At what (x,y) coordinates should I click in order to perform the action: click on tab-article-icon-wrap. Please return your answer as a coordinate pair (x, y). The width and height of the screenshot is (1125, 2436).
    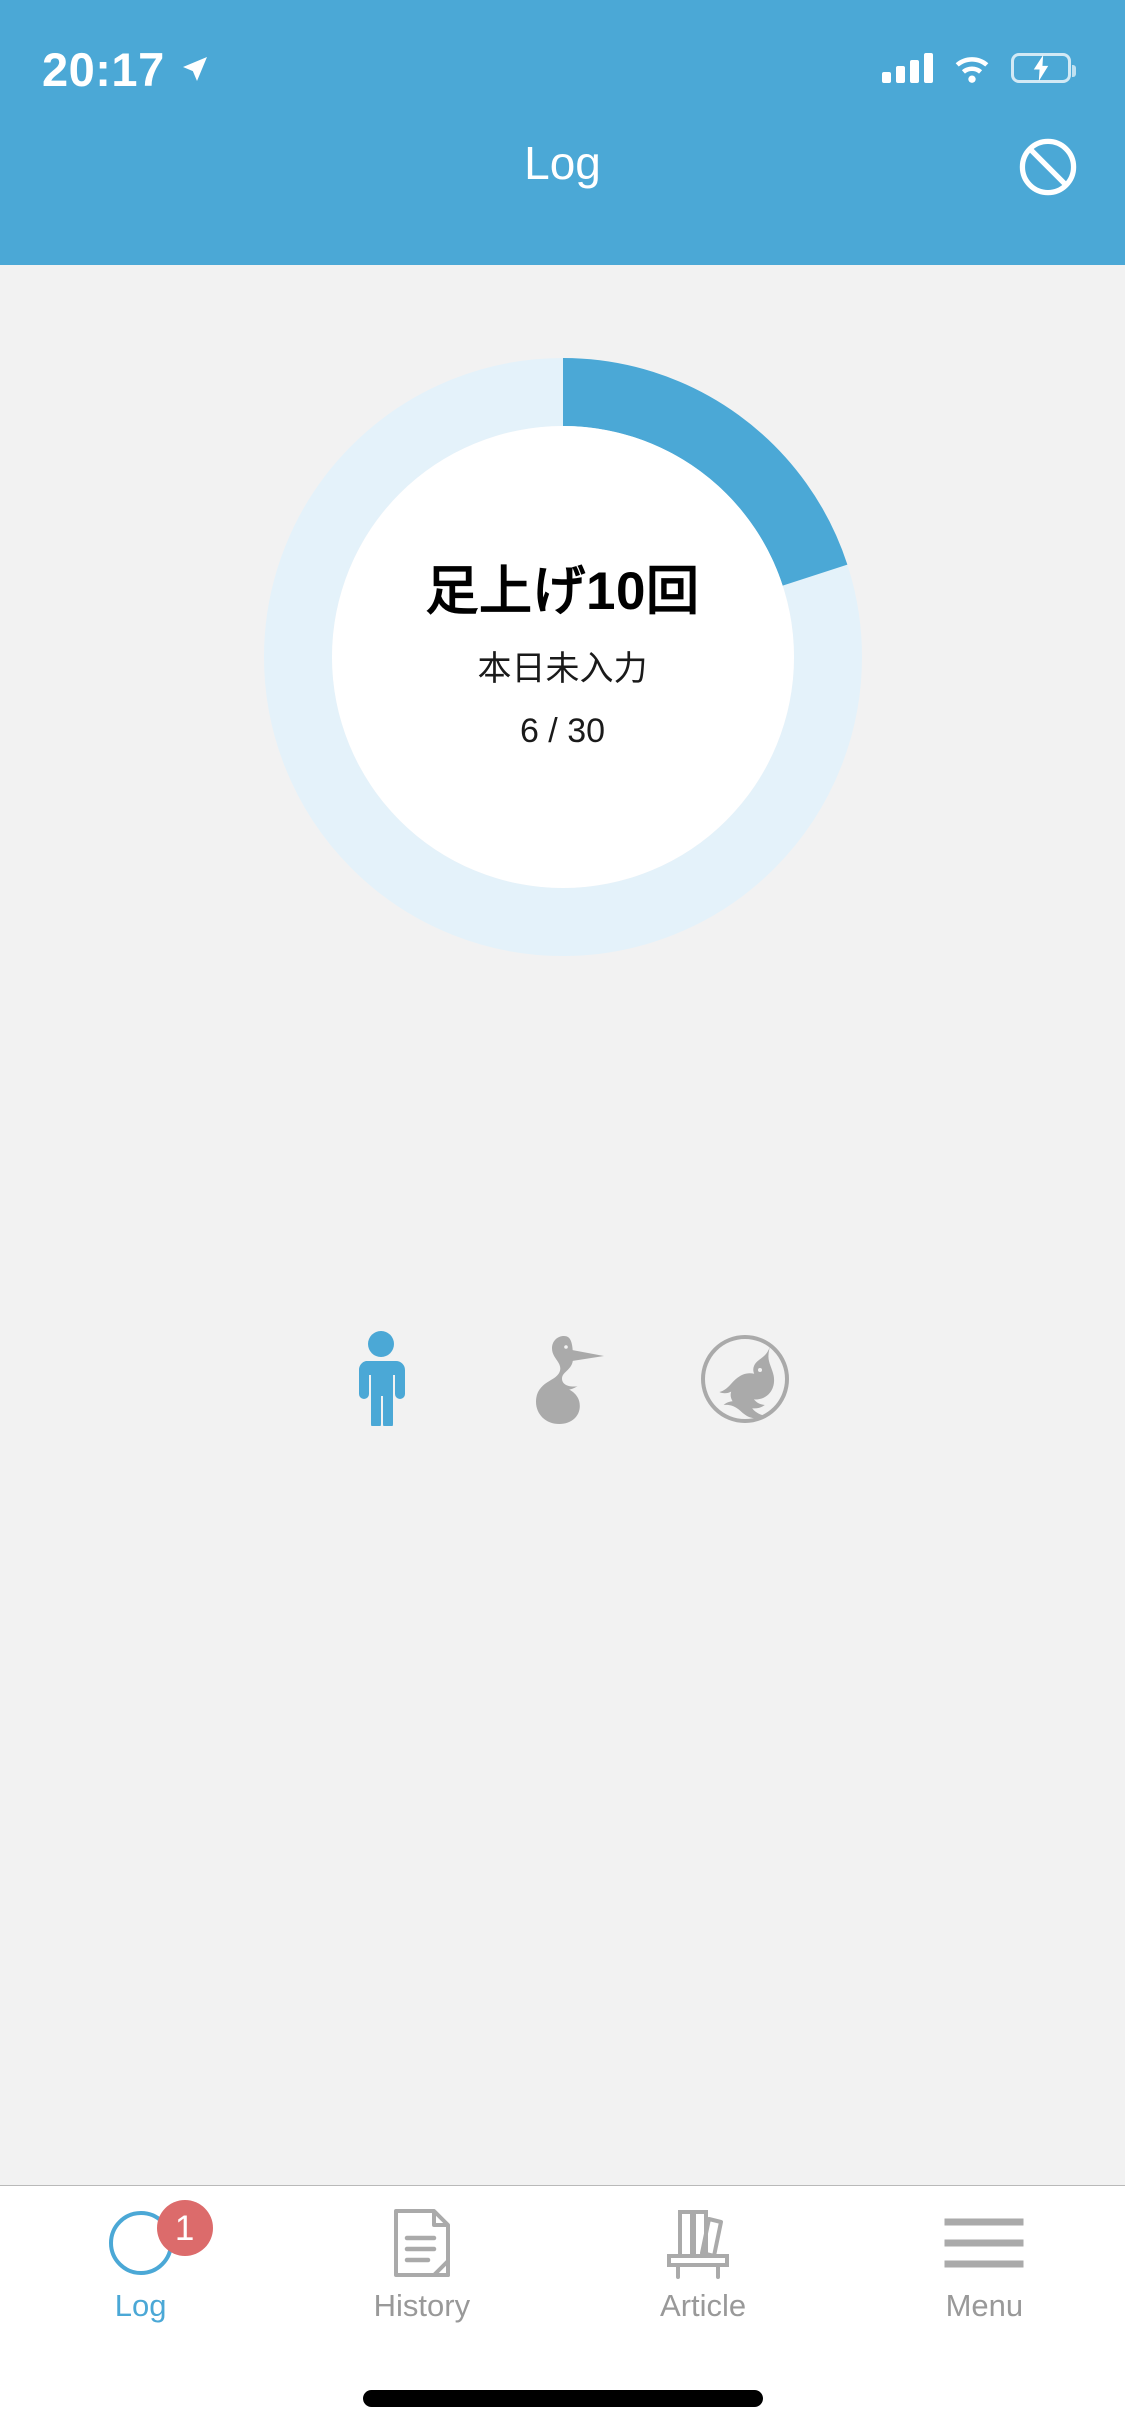
    Looking at the image, I should click on (703, 2243).